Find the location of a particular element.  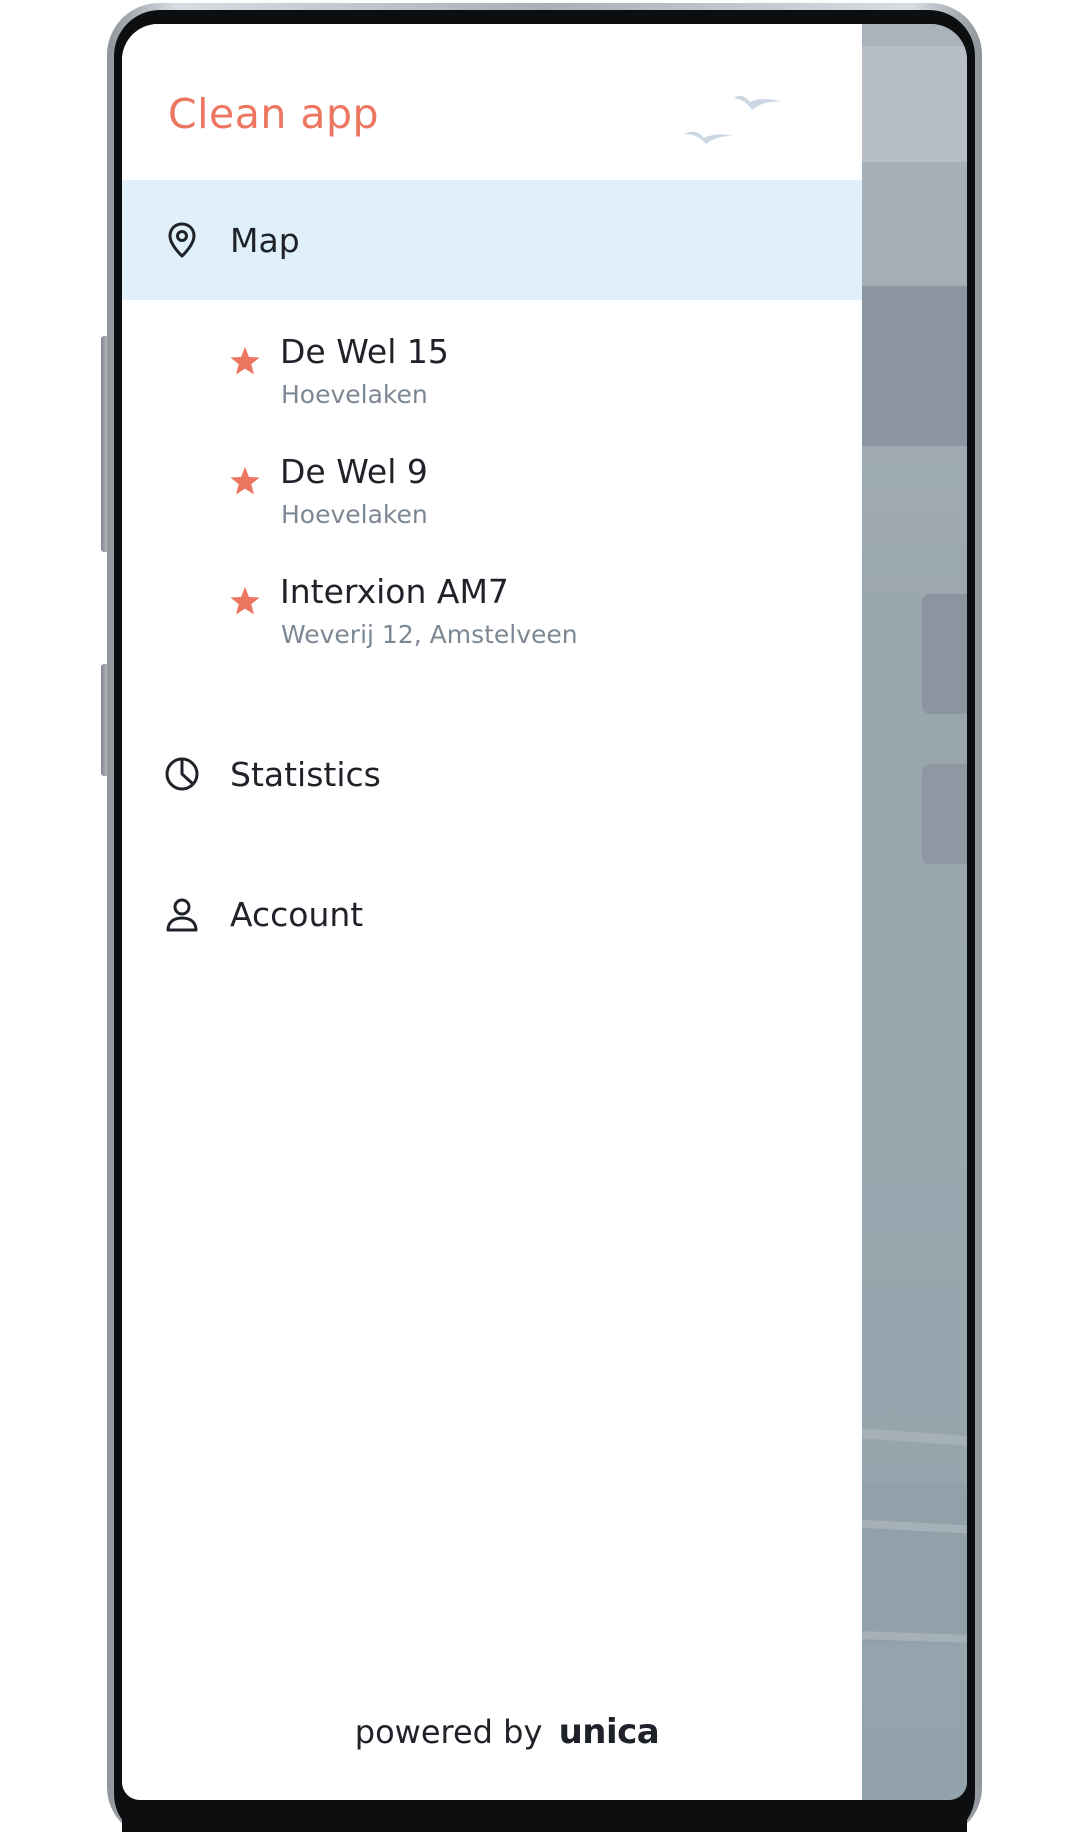

location-item: De Wel 9 Hoevelaken is located at coordinates (492, 499).